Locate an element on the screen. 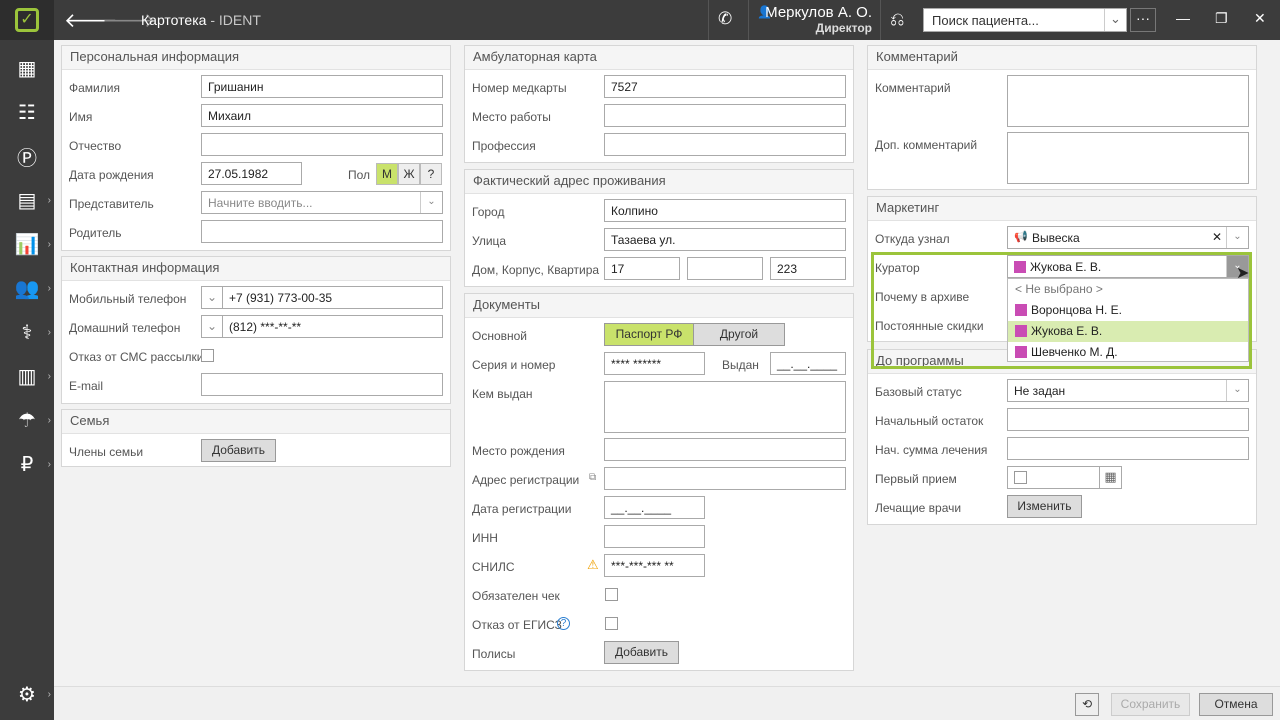  snils-label: СНИЛС is located at coordinates (493, 567).